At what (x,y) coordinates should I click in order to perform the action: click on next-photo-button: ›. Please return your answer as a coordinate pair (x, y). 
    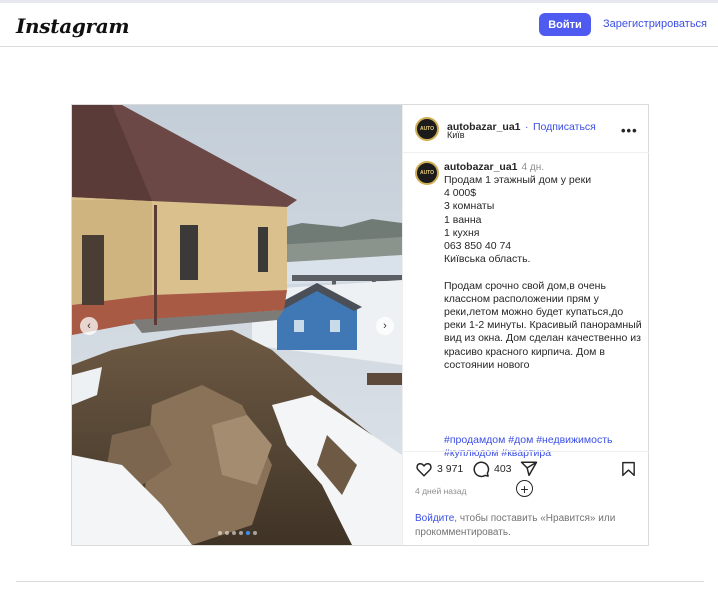
    Looking at the image, I should click on (385, 326).